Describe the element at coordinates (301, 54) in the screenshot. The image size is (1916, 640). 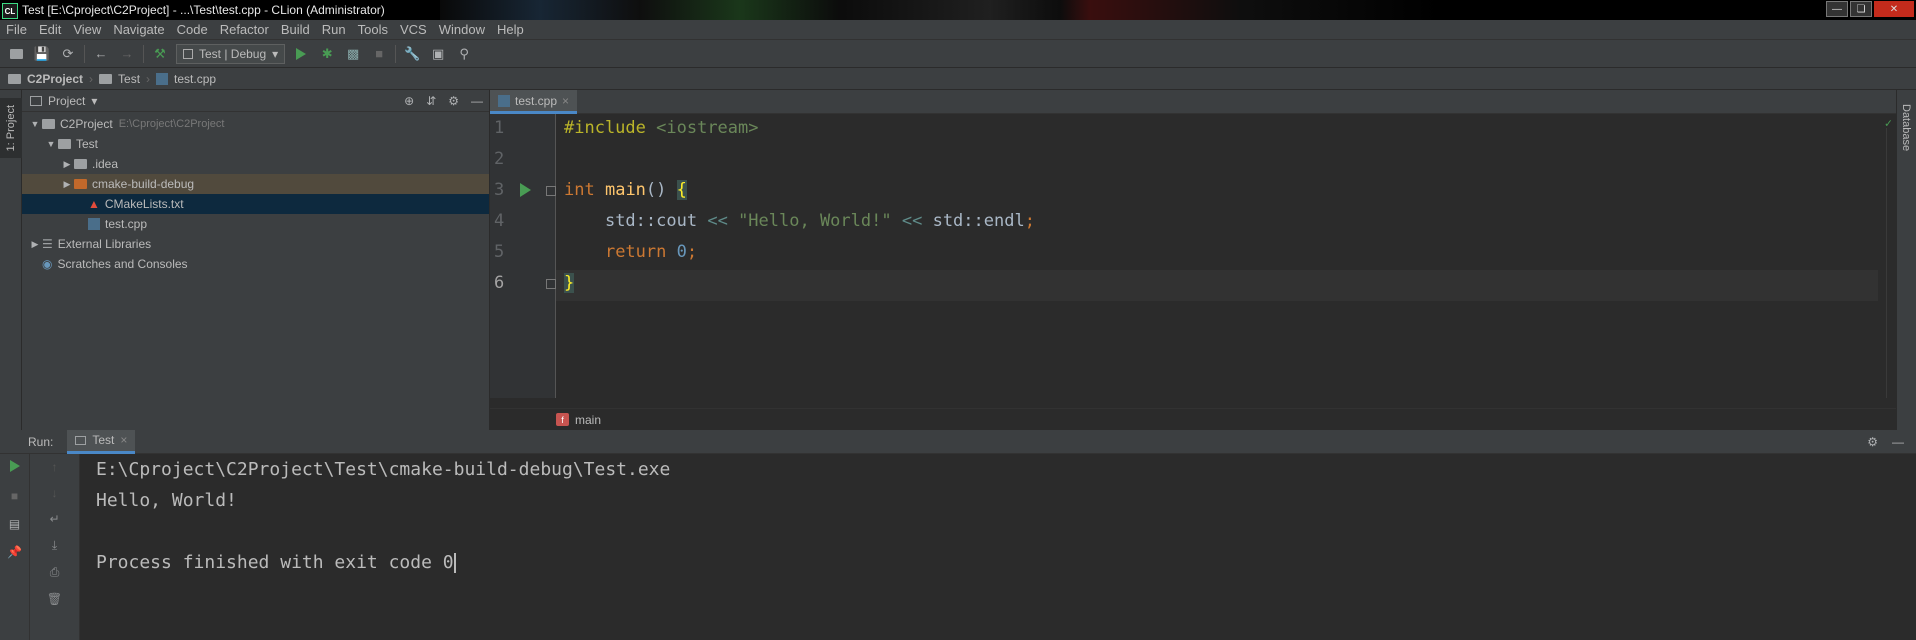
I see `run-icon` at that location.